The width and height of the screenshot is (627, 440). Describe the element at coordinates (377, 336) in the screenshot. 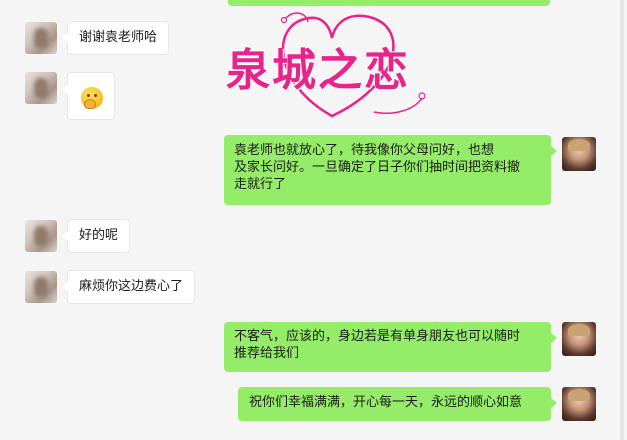

I see `message-text-line: 不客气，应该的，身边若是有单身朋友也可以随时` at that location.